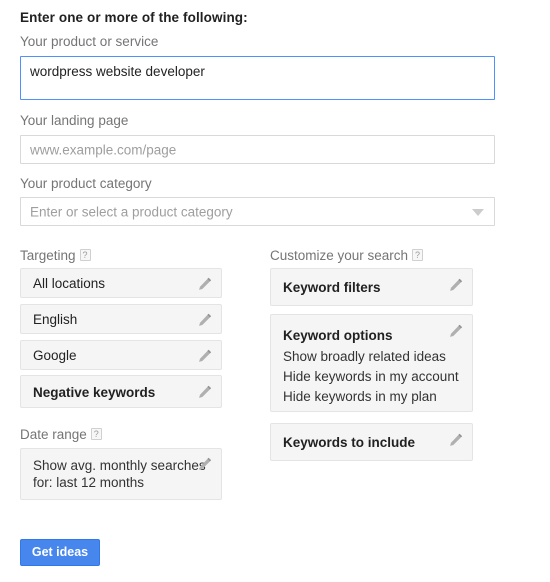 The height and width of the screenshot is (582, 550). I want to click on targeting-label-text: Targeting, so click(48, 255).